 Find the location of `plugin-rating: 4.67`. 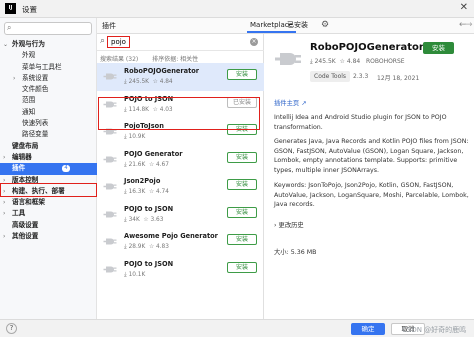

plugin-rating: 4.67 is located at coordinates (162, 164).